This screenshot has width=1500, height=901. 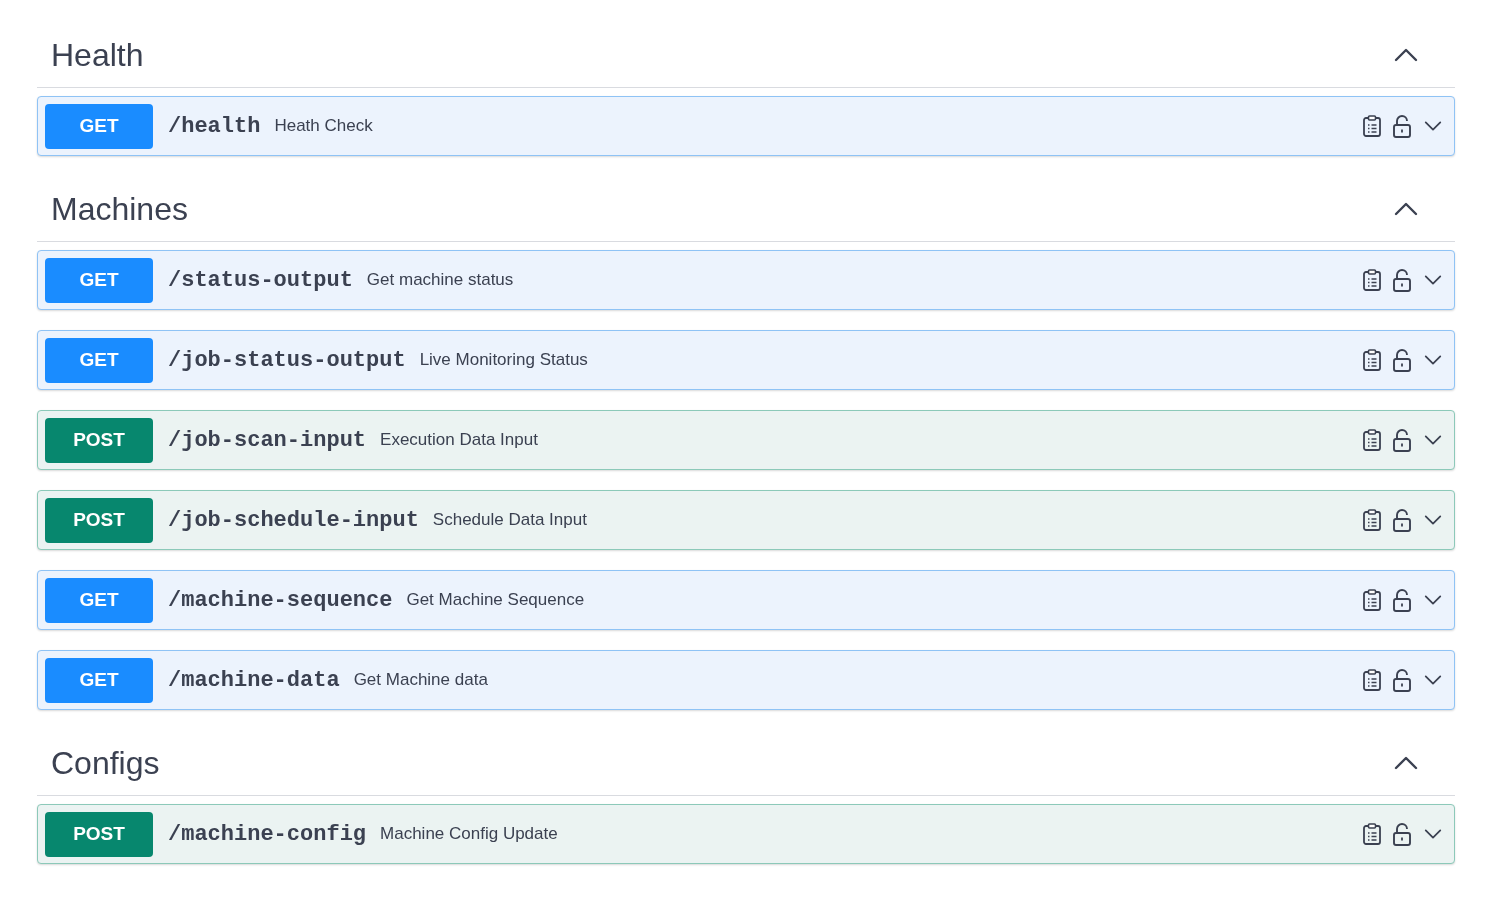 What do you see at coordinates (119, 209) in the screenshot?
I see `section-title: Machines` at bounding box center [119, 209].